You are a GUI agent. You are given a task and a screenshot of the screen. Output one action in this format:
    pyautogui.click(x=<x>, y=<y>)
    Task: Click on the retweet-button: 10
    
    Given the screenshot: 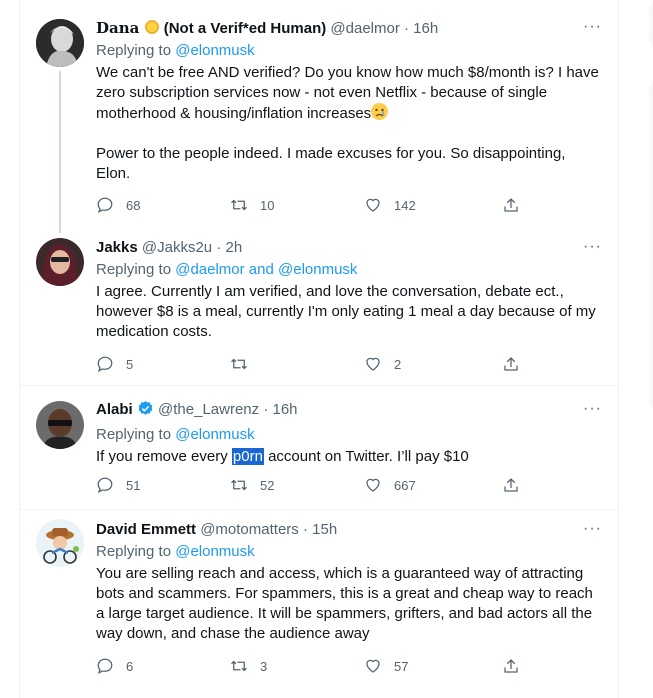 What is the action you would take?
    pyautogui.click(x=252, y=205)
    